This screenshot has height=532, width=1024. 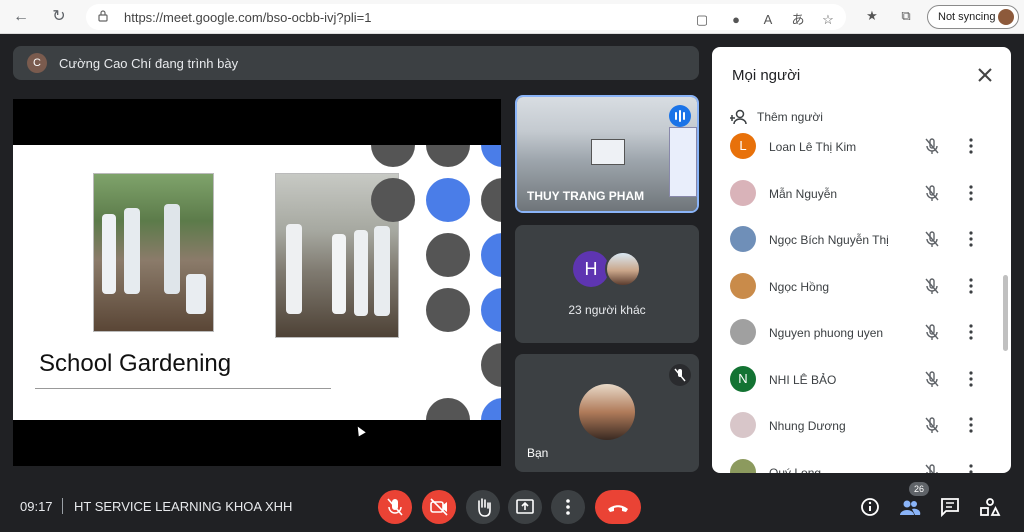 I want to click on reload-icon: ↻, so click(x=59, y=17).